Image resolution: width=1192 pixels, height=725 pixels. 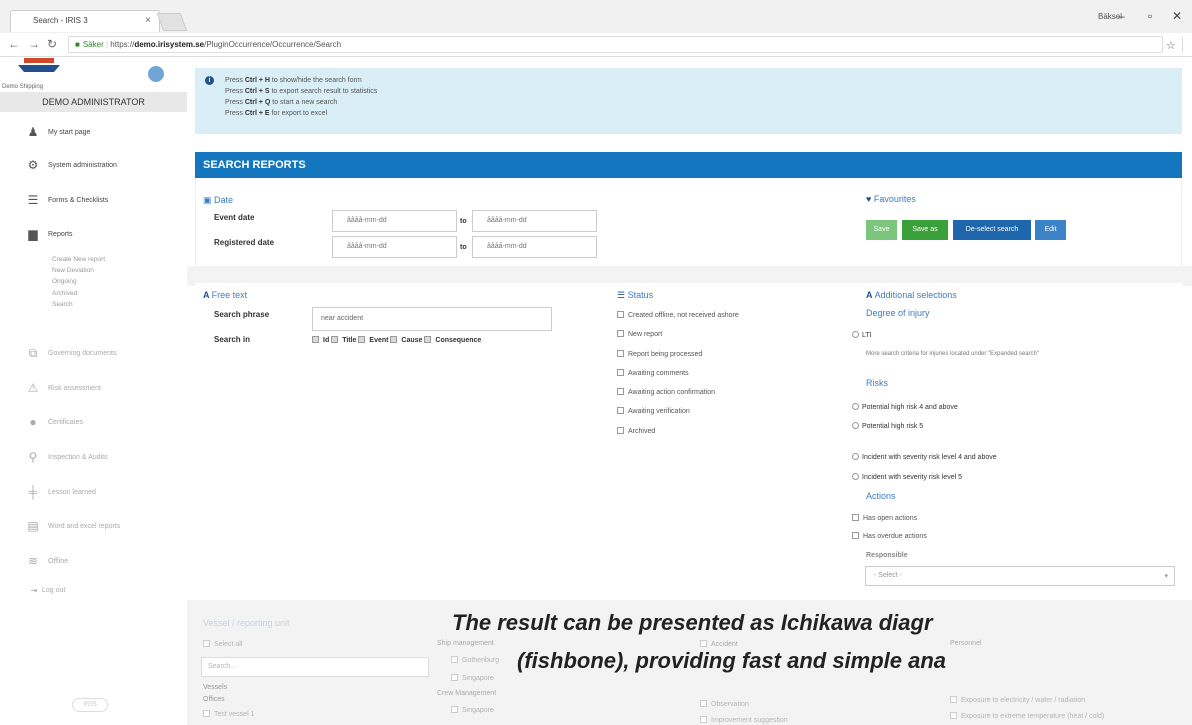 I want to click on action-option: Has open actions, so click(x=884, y=518).